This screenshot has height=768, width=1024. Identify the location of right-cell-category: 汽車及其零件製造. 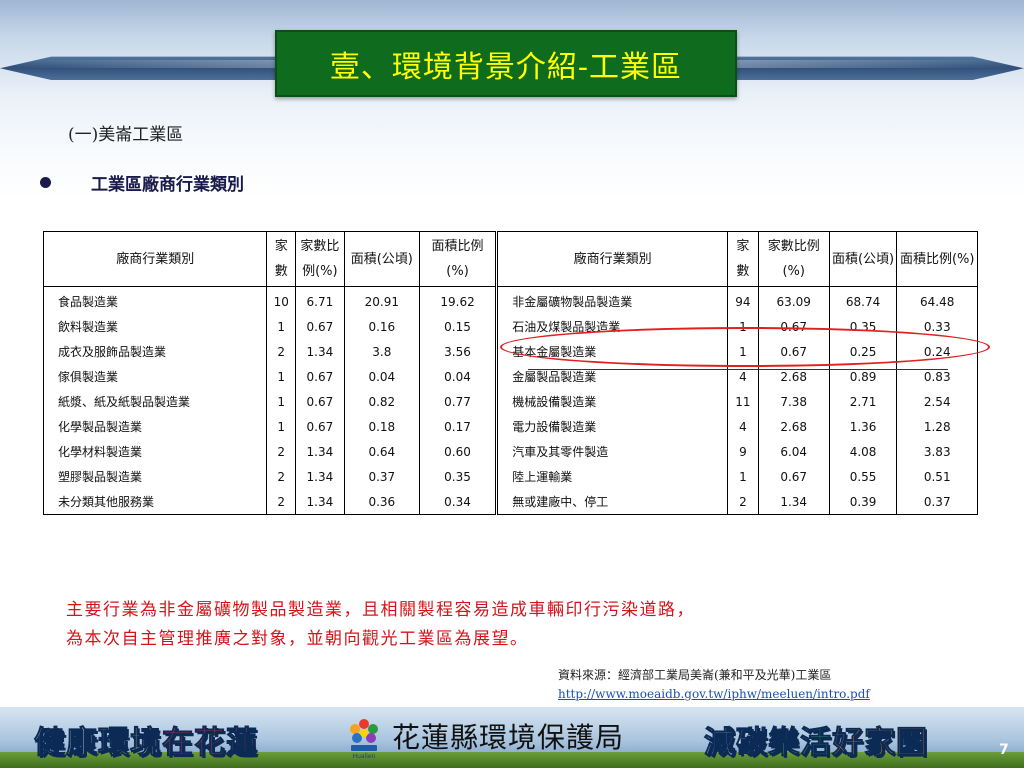
(611, 451).